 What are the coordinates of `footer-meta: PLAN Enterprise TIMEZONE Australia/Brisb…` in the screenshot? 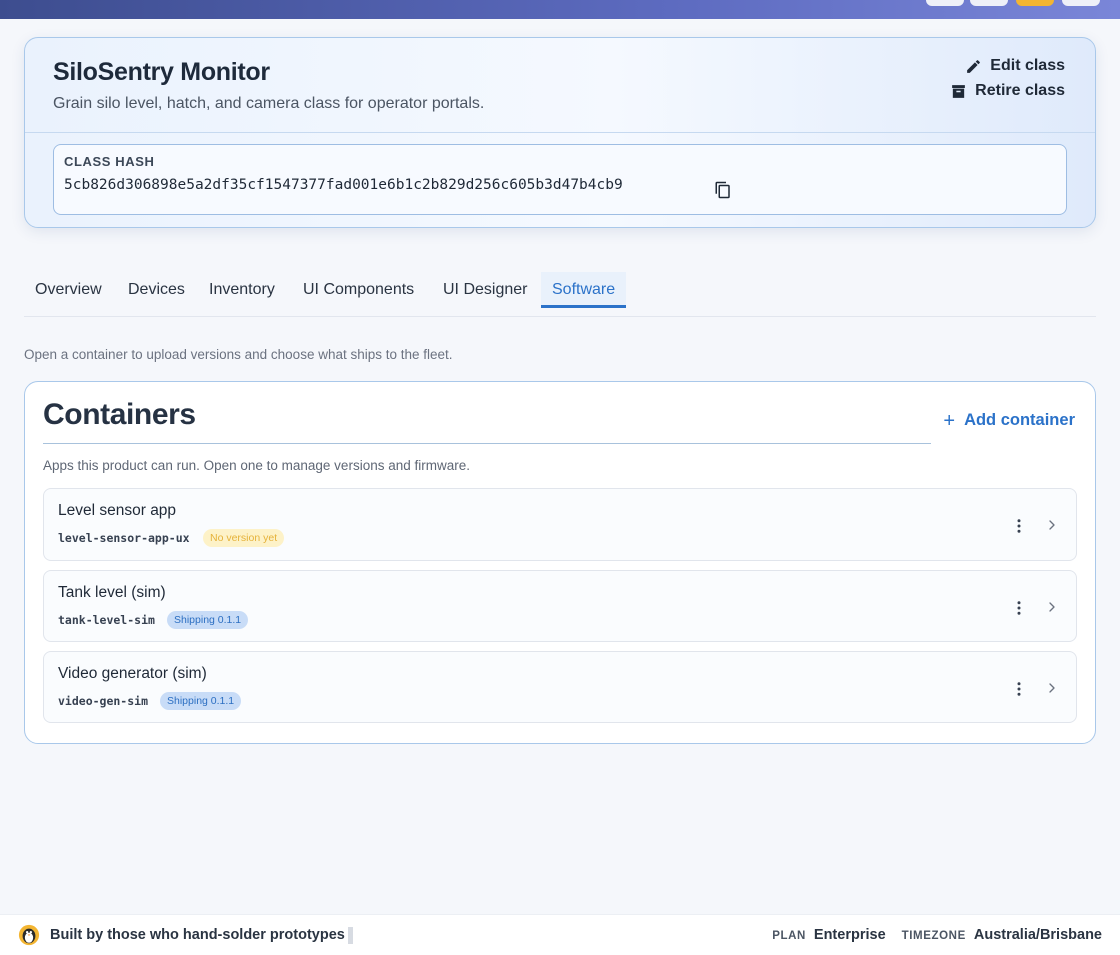 It's located at (937, 935).